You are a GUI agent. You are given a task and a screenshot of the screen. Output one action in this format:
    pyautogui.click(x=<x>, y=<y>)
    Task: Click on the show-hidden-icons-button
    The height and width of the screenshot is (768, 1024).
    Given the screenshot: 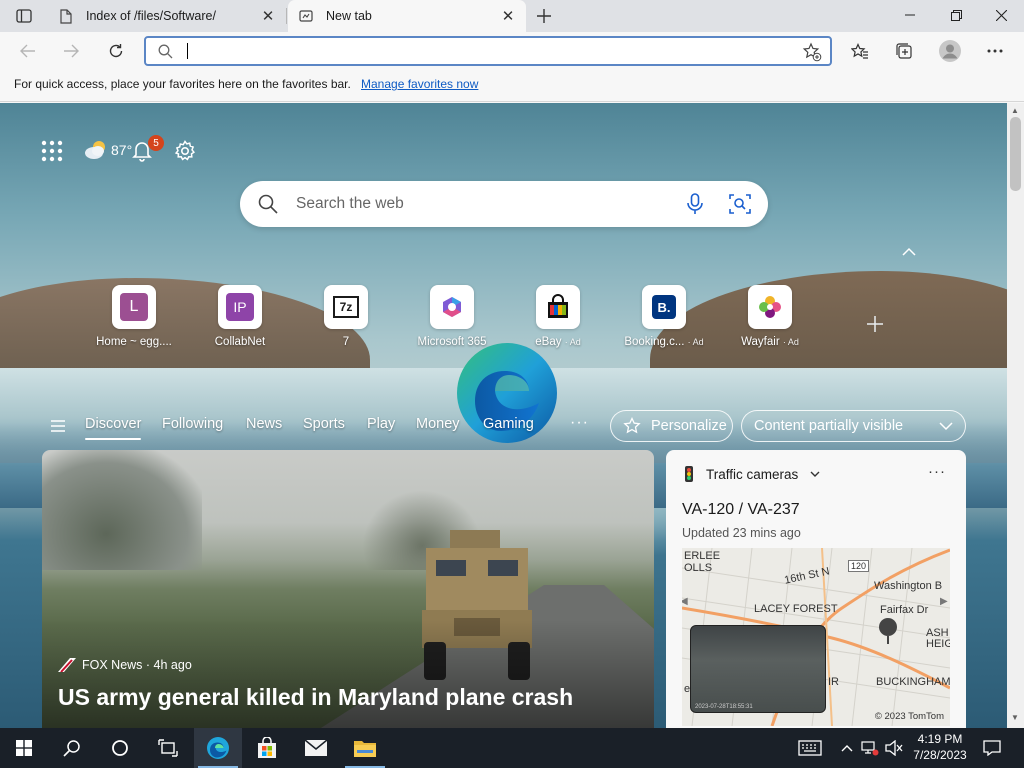 What is the action you would take?
    pyautogui.click(x=847, y=748)
    